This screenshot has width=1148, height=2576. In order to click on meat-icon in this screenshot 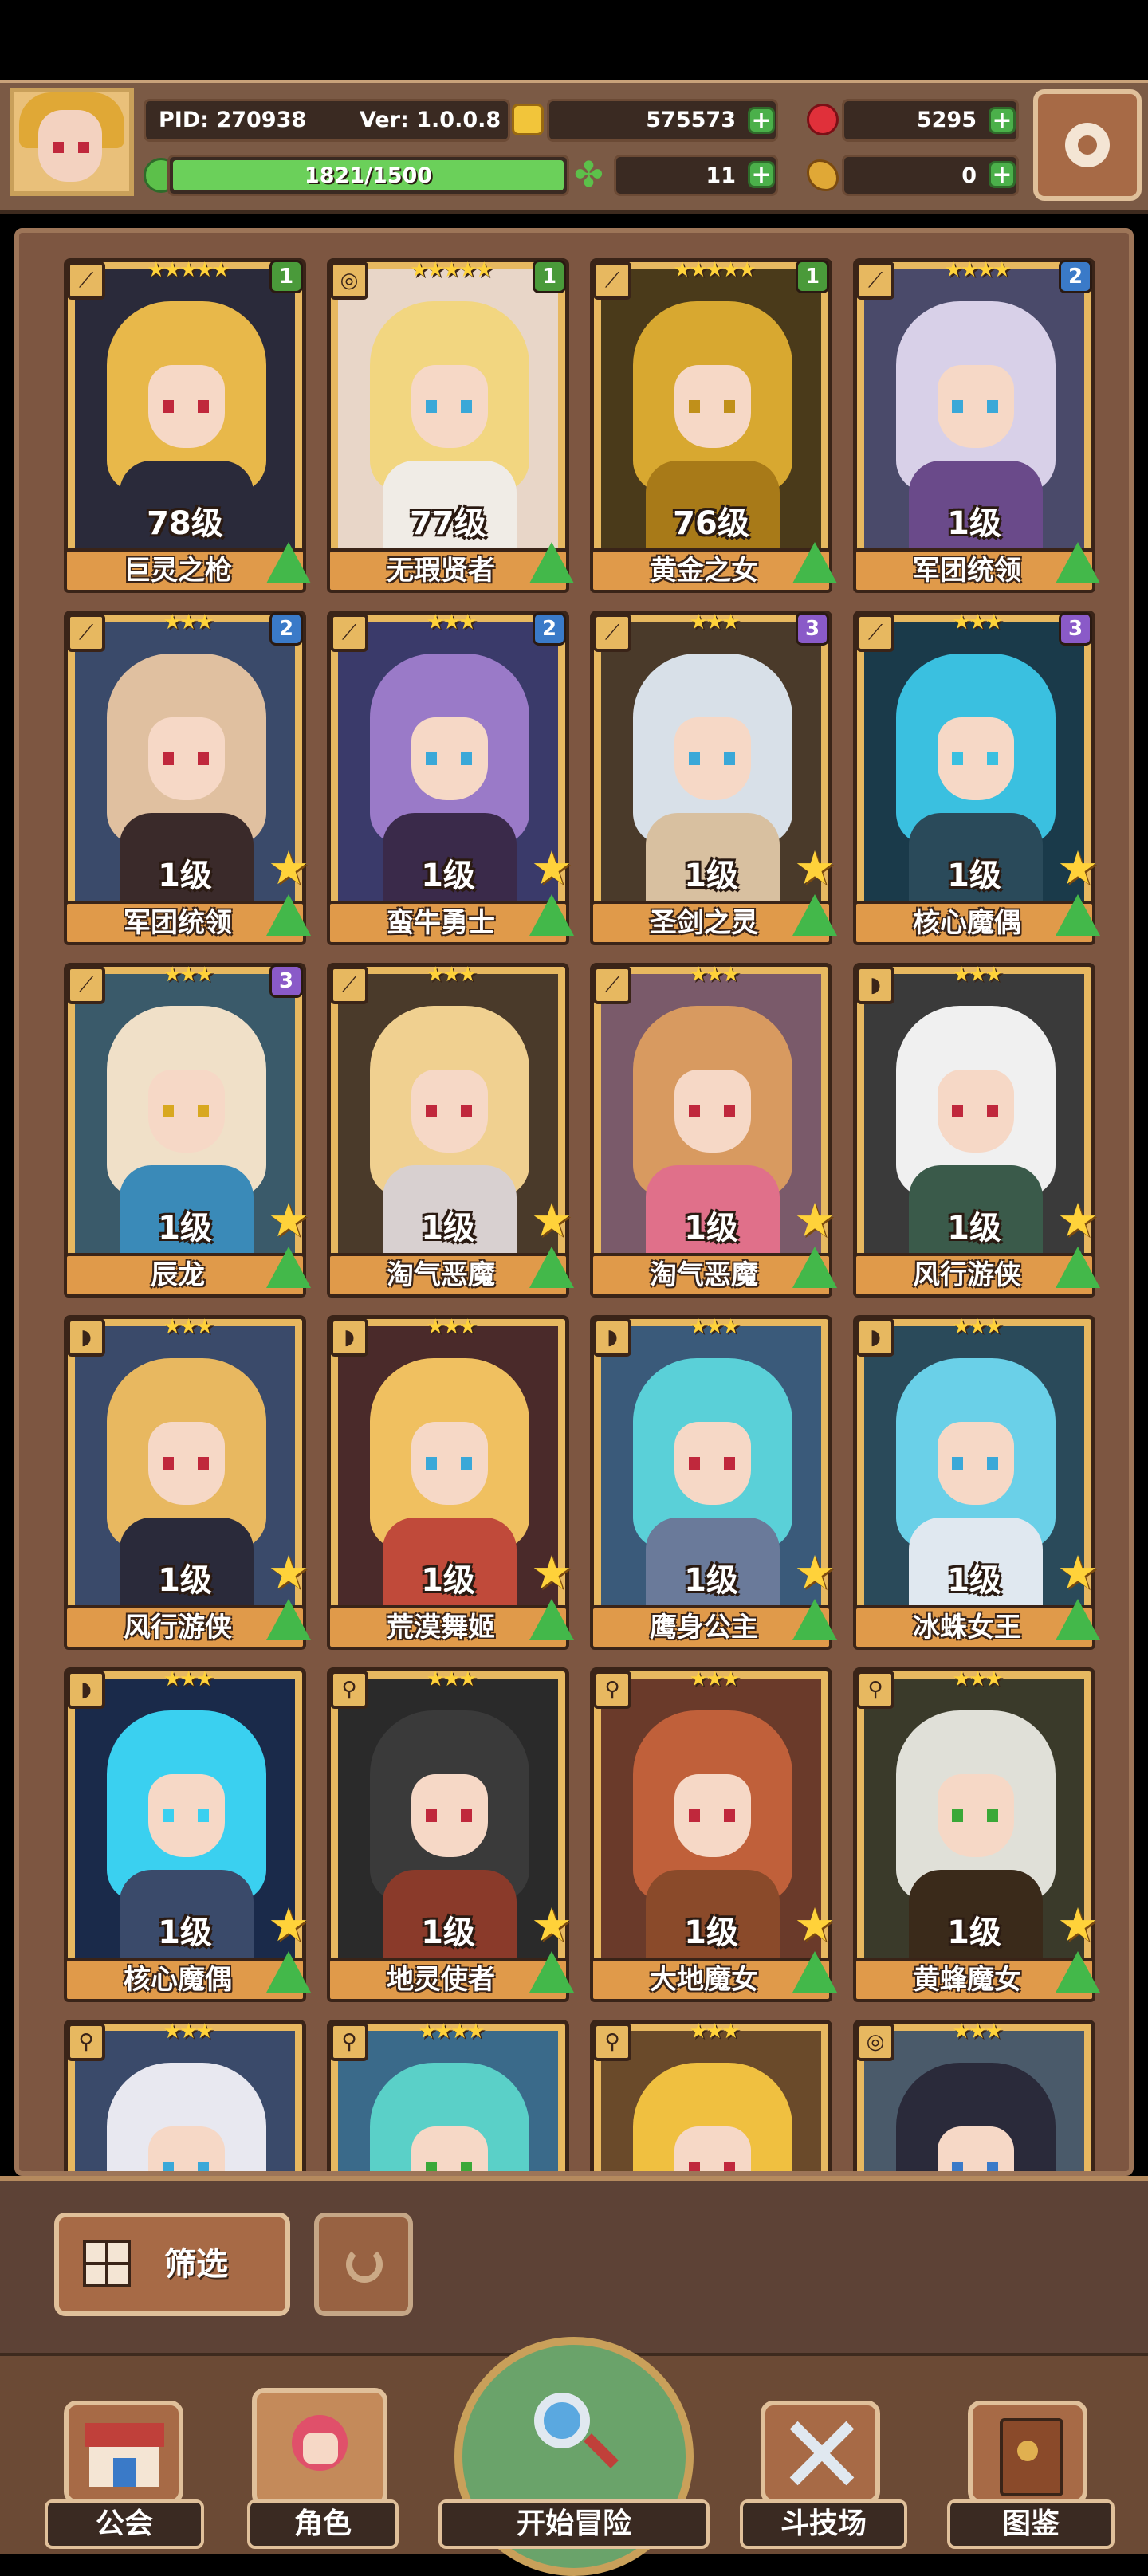, I will do `click(823, 175)`.